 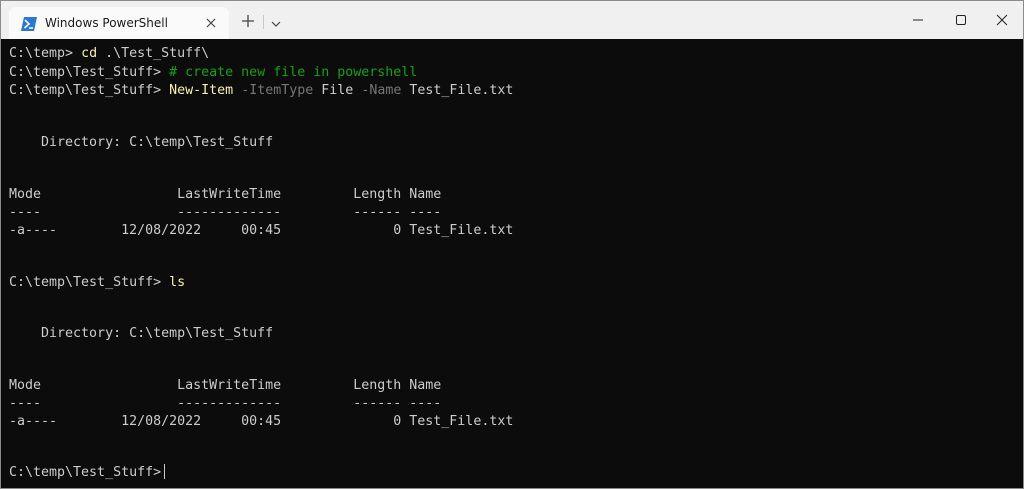 I want to click on title-bar: Windows PowerShell, so click(x=512, y=20).